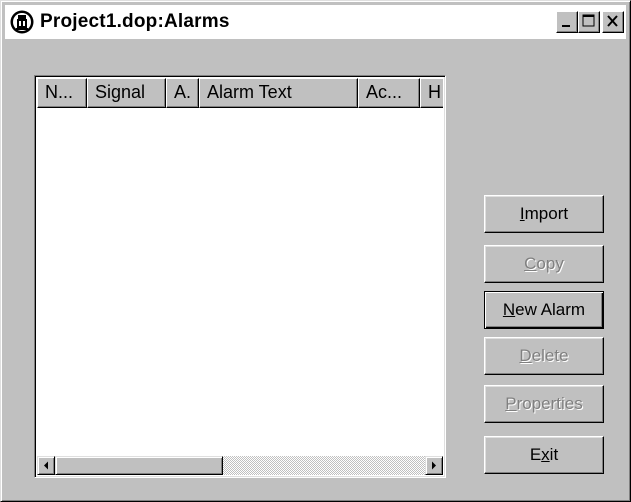  Describe the element at coordinates (22, 22) in the screenshot. I see `app-icon` at that location.